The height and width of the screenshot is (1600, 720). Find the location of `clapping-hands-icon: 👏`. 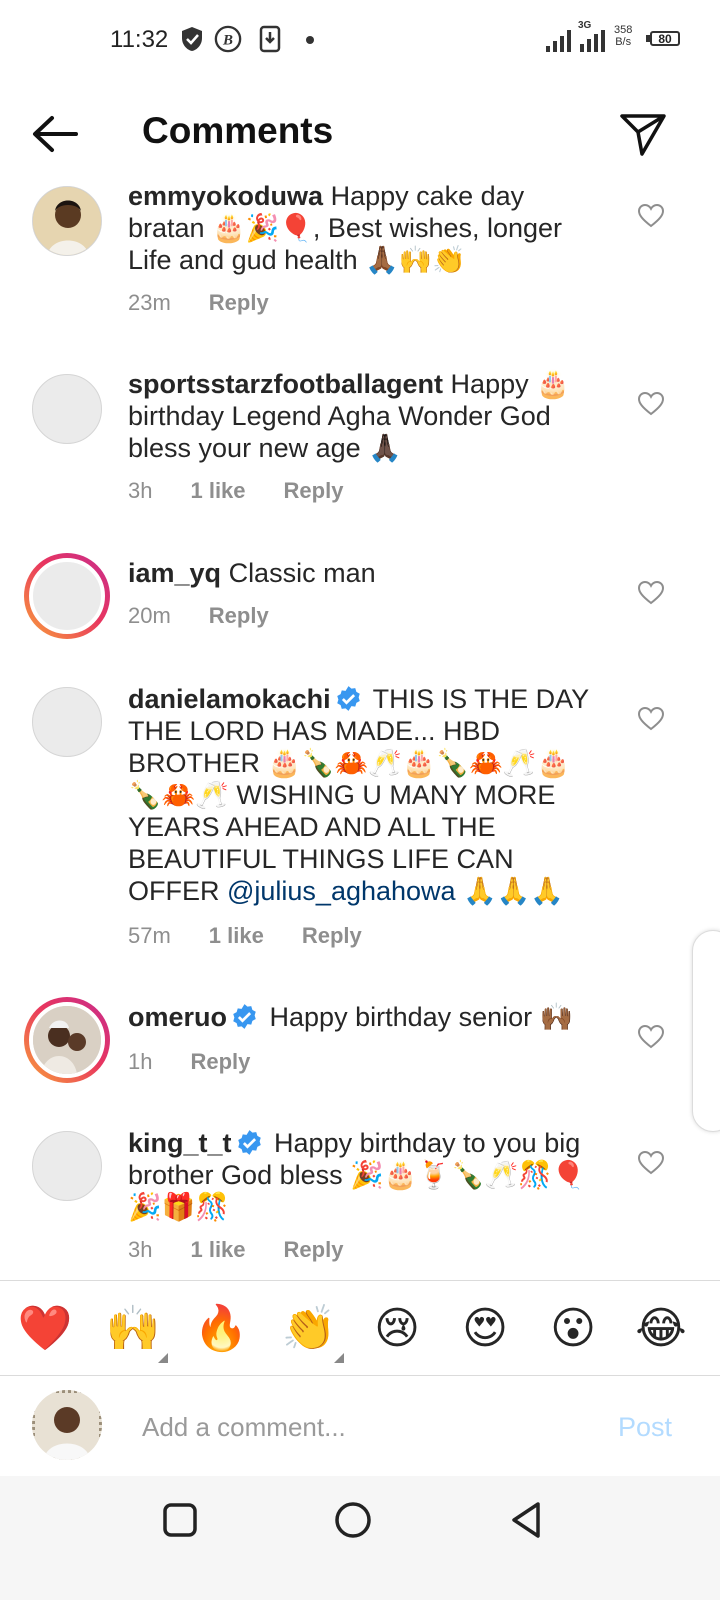

clapping-hands-icon: 👏 is located at coordinates (309, 1328).